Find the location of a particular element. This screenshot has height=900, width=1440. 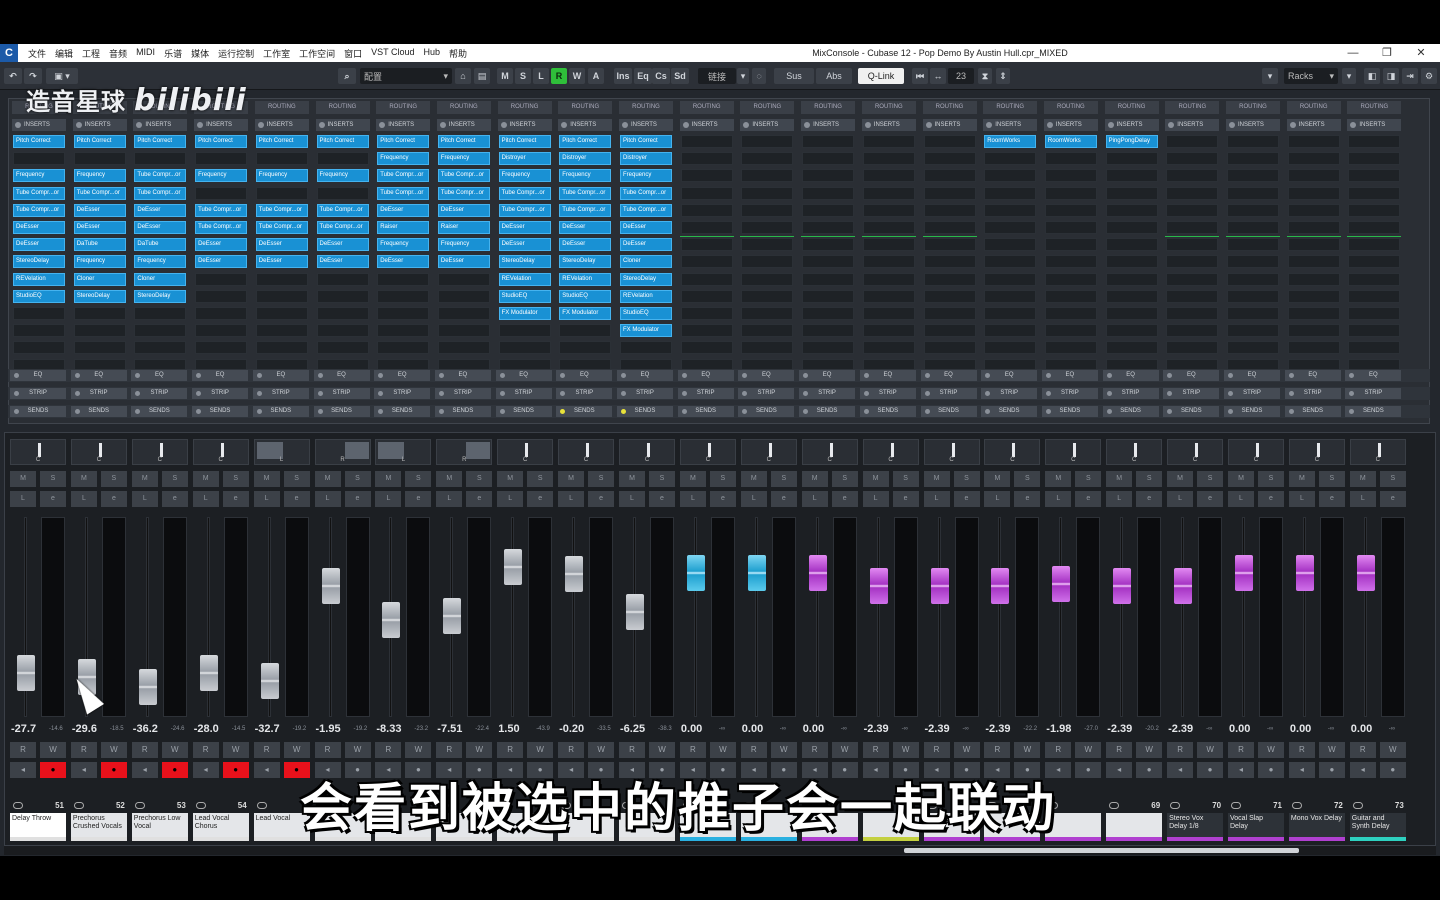

prev-channel-icon: ⏮ is located at coordinates (920, 76).